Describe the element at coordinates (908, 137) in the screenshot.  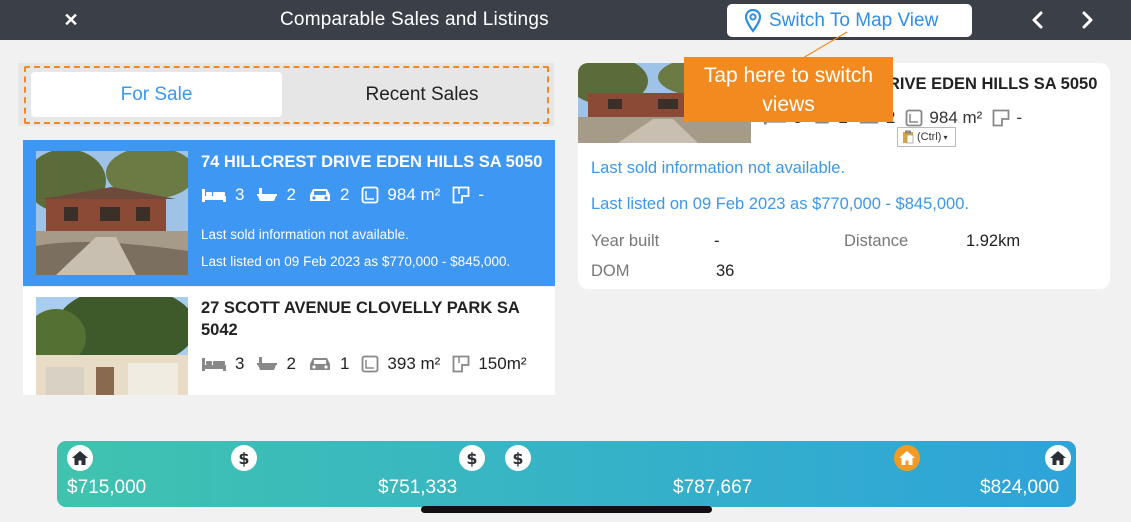
I see `clipboard-icon` at that location.